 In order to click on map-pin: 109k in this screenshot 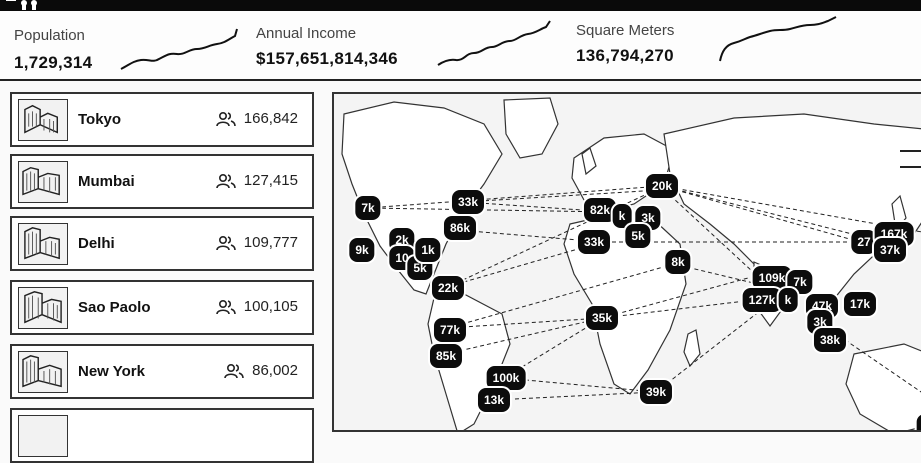, I will do `click(772, 278)`.